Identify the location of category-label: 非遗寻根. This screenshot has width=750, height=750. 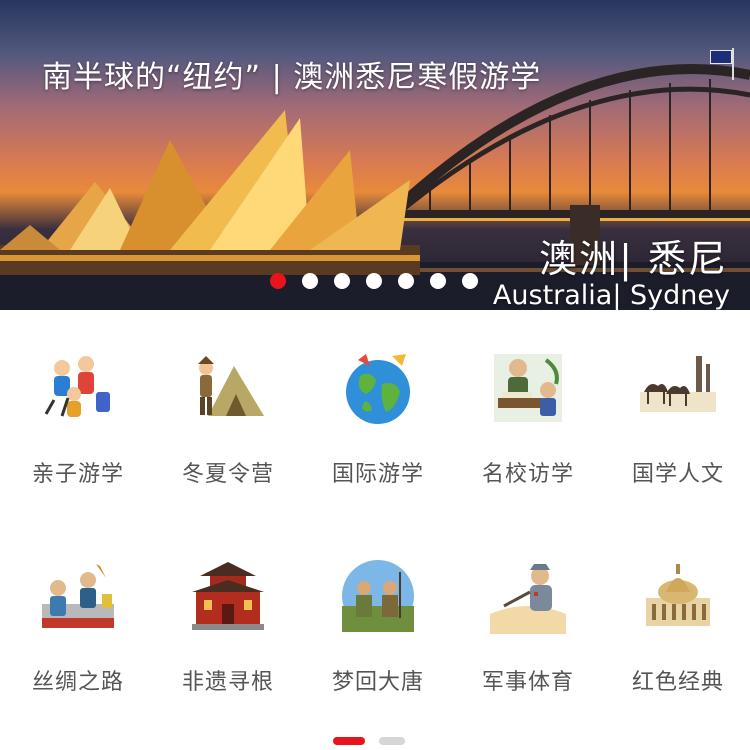
(227, 682).